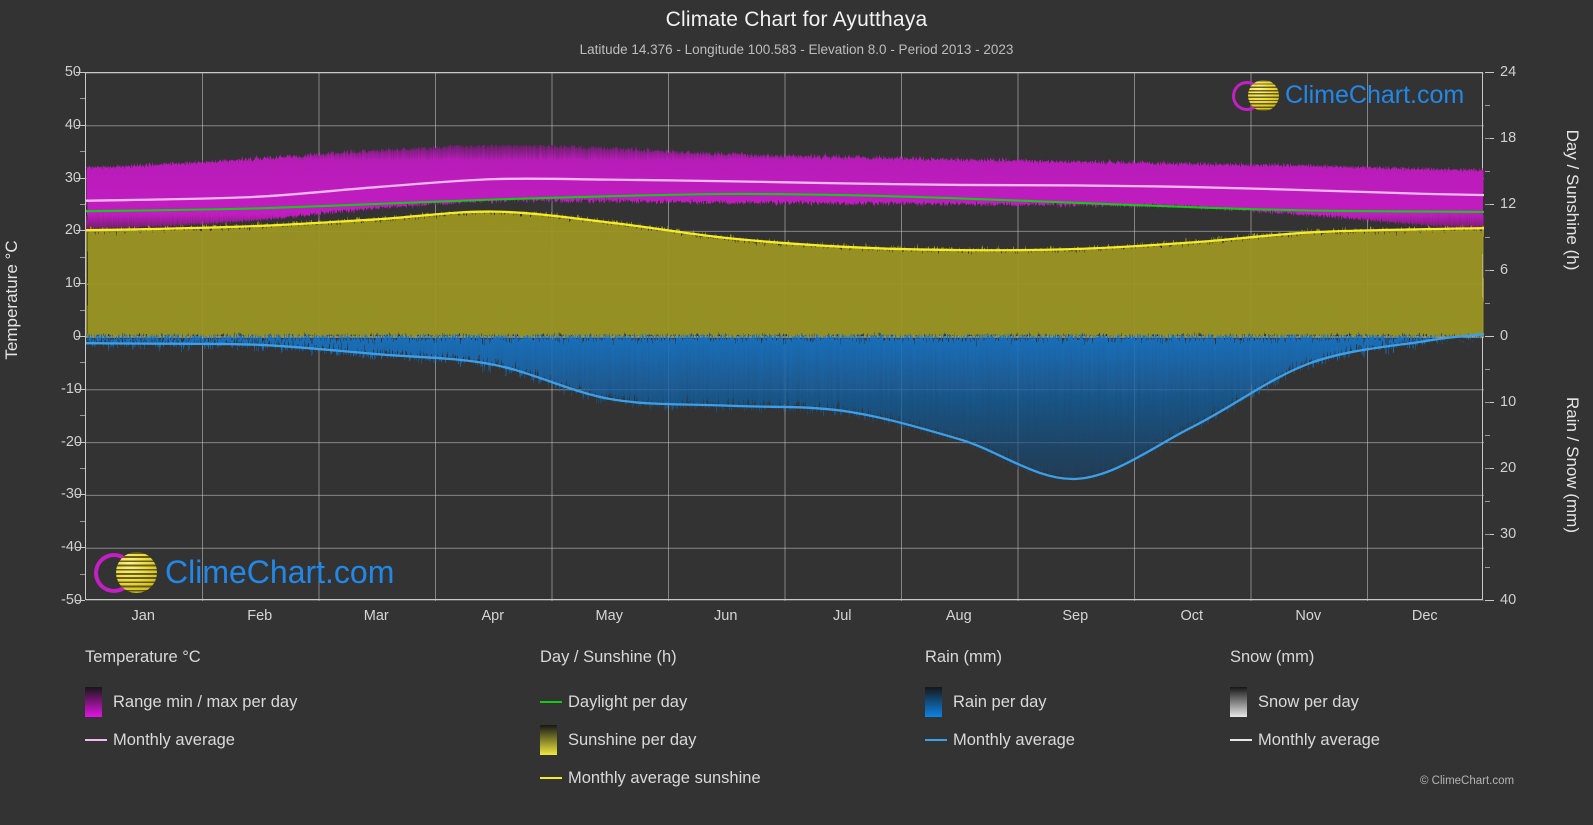 Image resolution: width=1593 pixels, height=825 pixels. I want to click on right-axis-tick-hours: 12, so click(1508, 204).